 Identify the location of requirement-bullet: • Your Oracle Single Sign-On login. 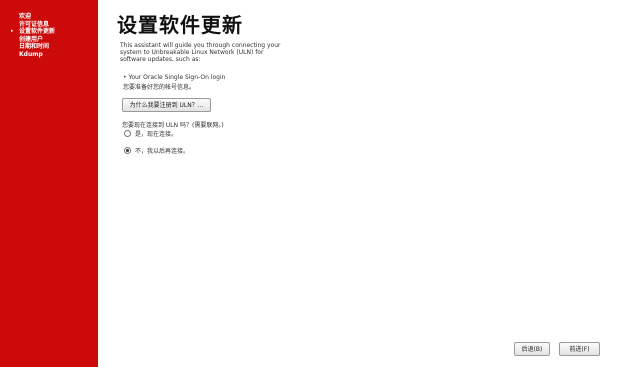
(174, 77).